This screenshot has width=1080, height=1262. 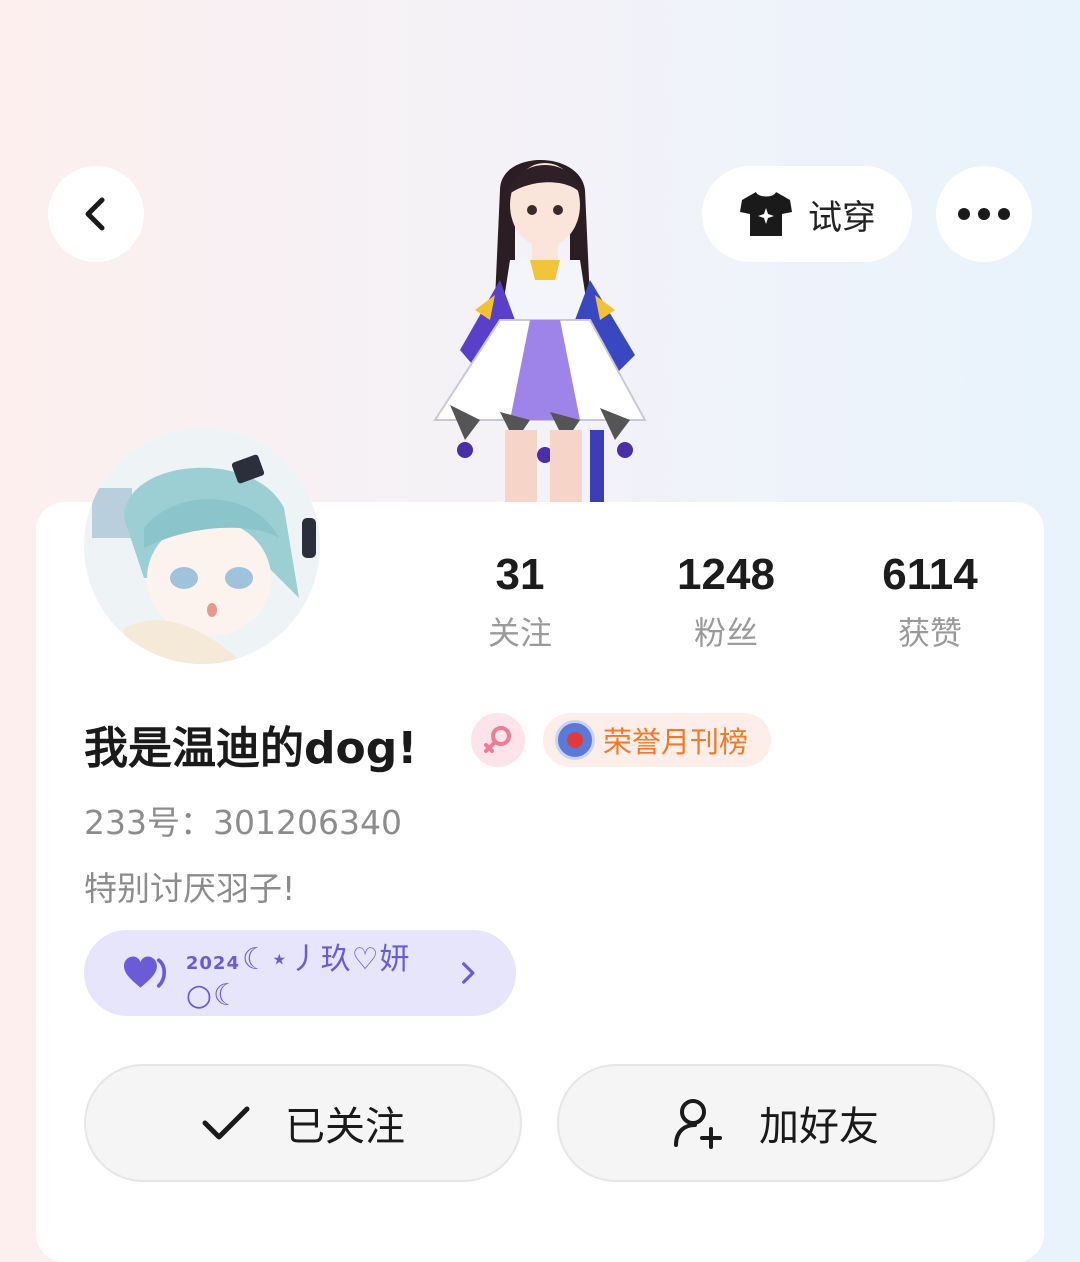 I want to click on stats-row: 31 关注 1248 粉丝 6114 获赞, so click(x=740, y=603).